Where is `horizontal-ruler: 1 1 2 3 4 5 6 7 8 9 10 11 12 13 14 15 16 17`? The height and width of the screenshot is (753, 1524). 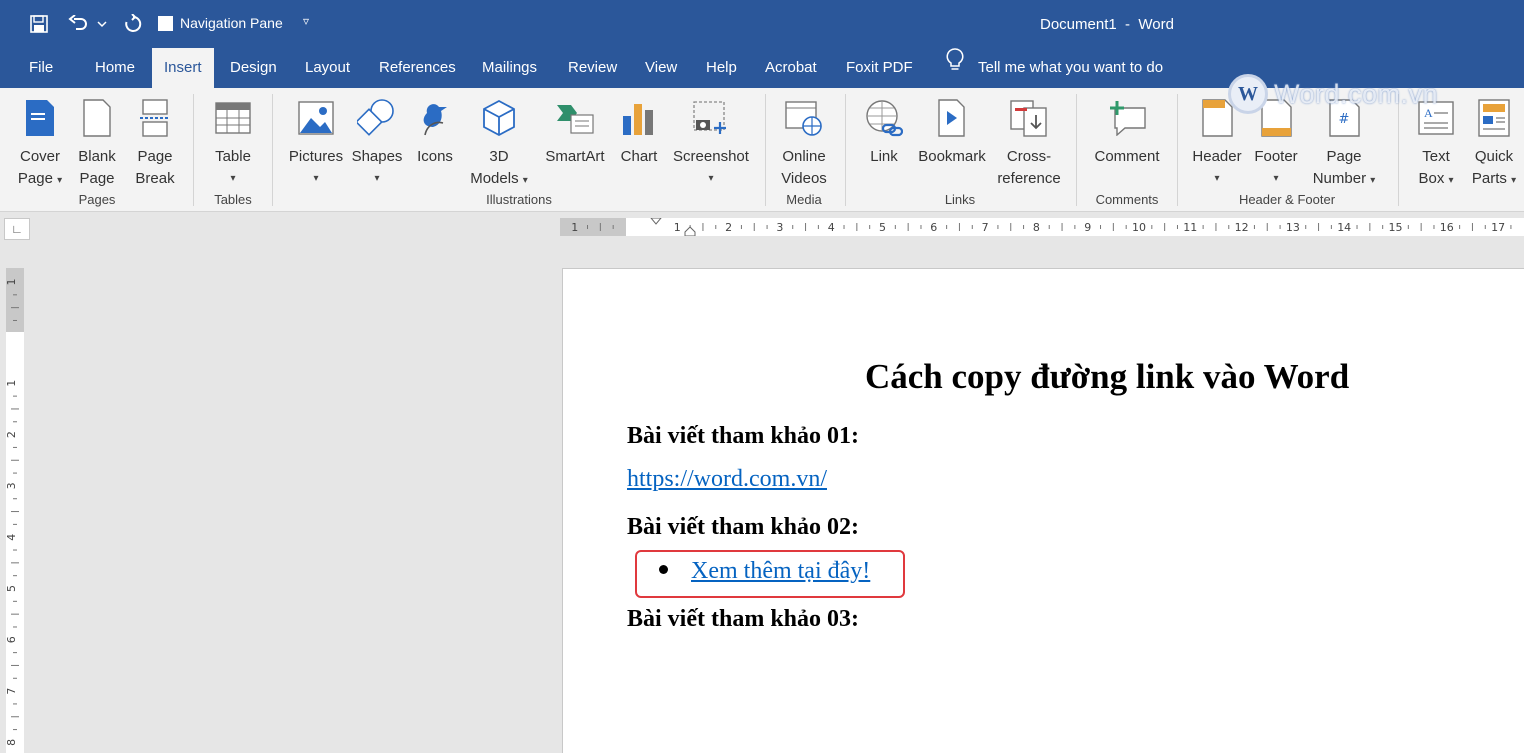 horizontal-ruler: 1 1 2 3 4 5 6 7 8 9 10 11 12 13 14 15 16 17 is located at coordinates (1042, 227).